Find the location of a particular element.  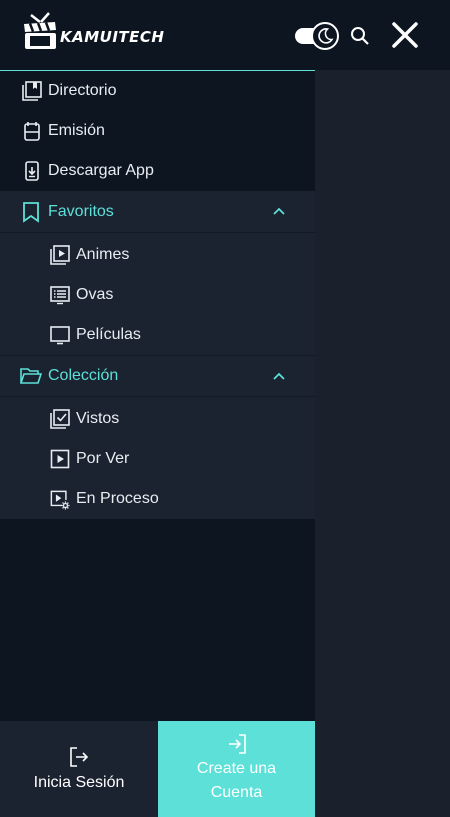

logout-icon is located at coordinates (79, 757).